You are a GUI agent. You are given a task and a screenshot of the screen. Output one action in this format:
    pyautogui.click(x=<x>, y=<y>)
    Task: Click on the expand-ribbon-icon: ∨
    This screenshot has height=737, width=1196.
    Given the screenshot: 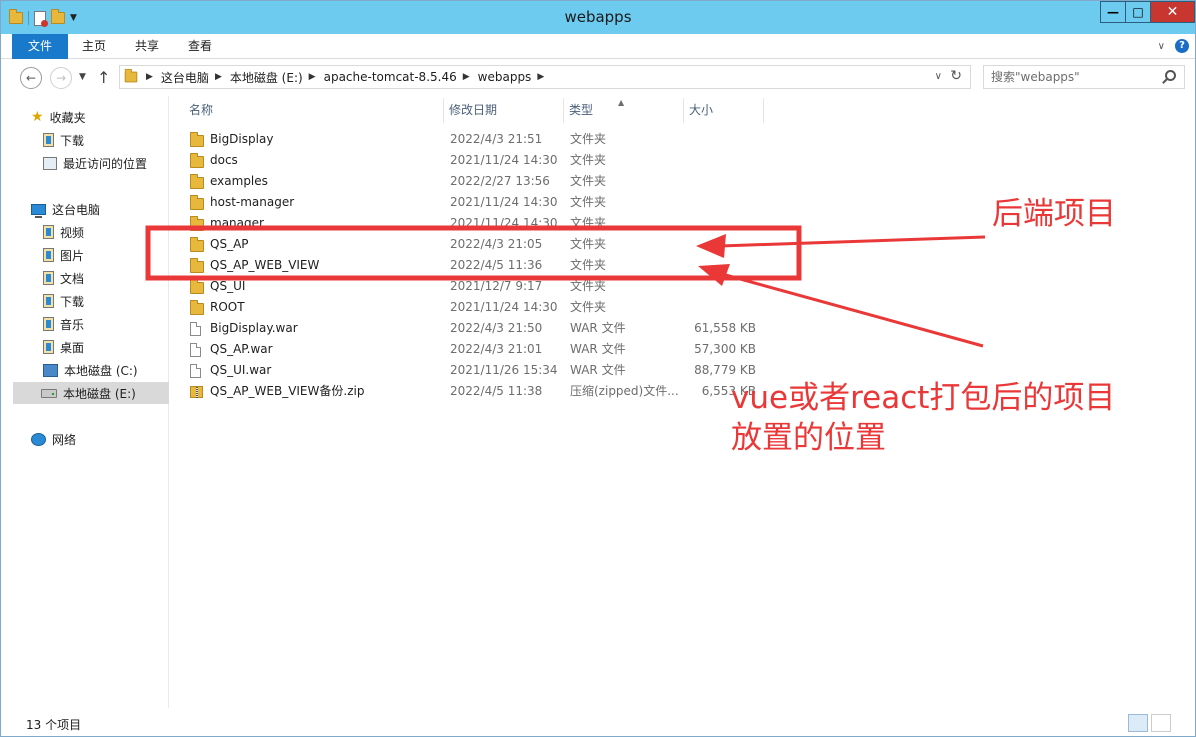 What is the action you would take?
    pyautogui.click(x=1161, y=46)
    